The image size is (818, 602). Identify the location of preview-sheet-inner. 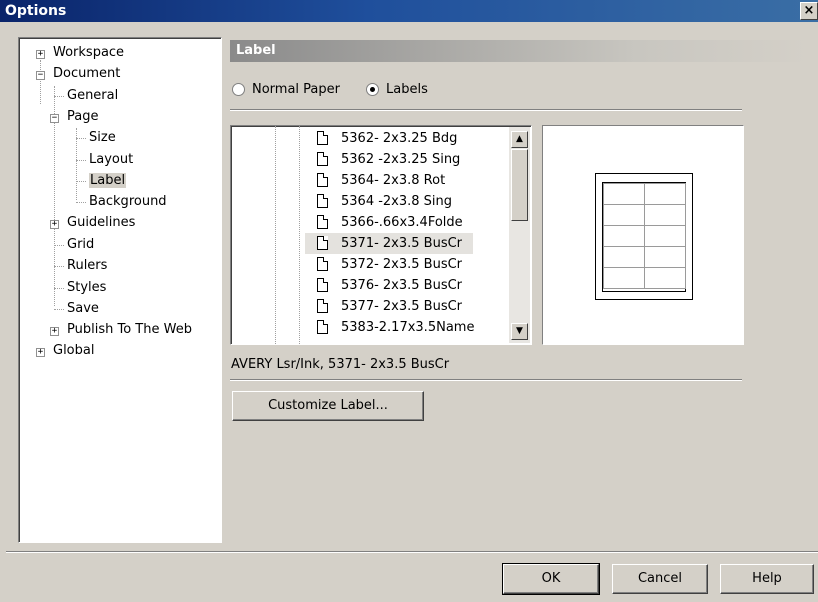
(644, 237).